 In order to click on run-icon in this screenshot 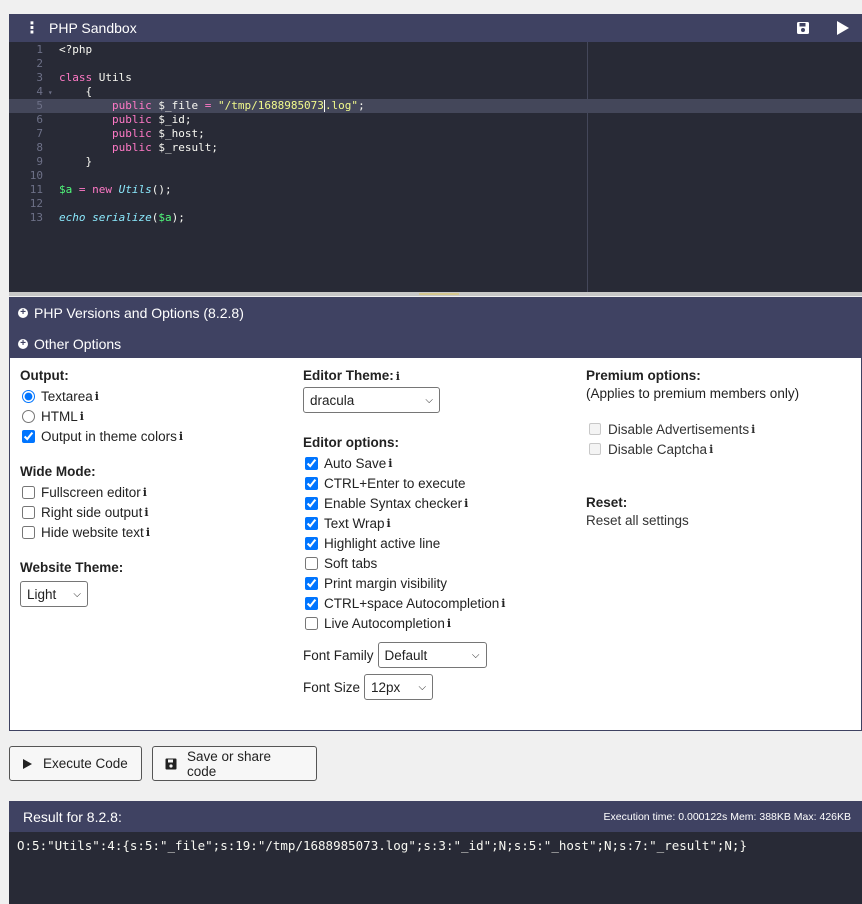, I will do `click(843, 28)`.